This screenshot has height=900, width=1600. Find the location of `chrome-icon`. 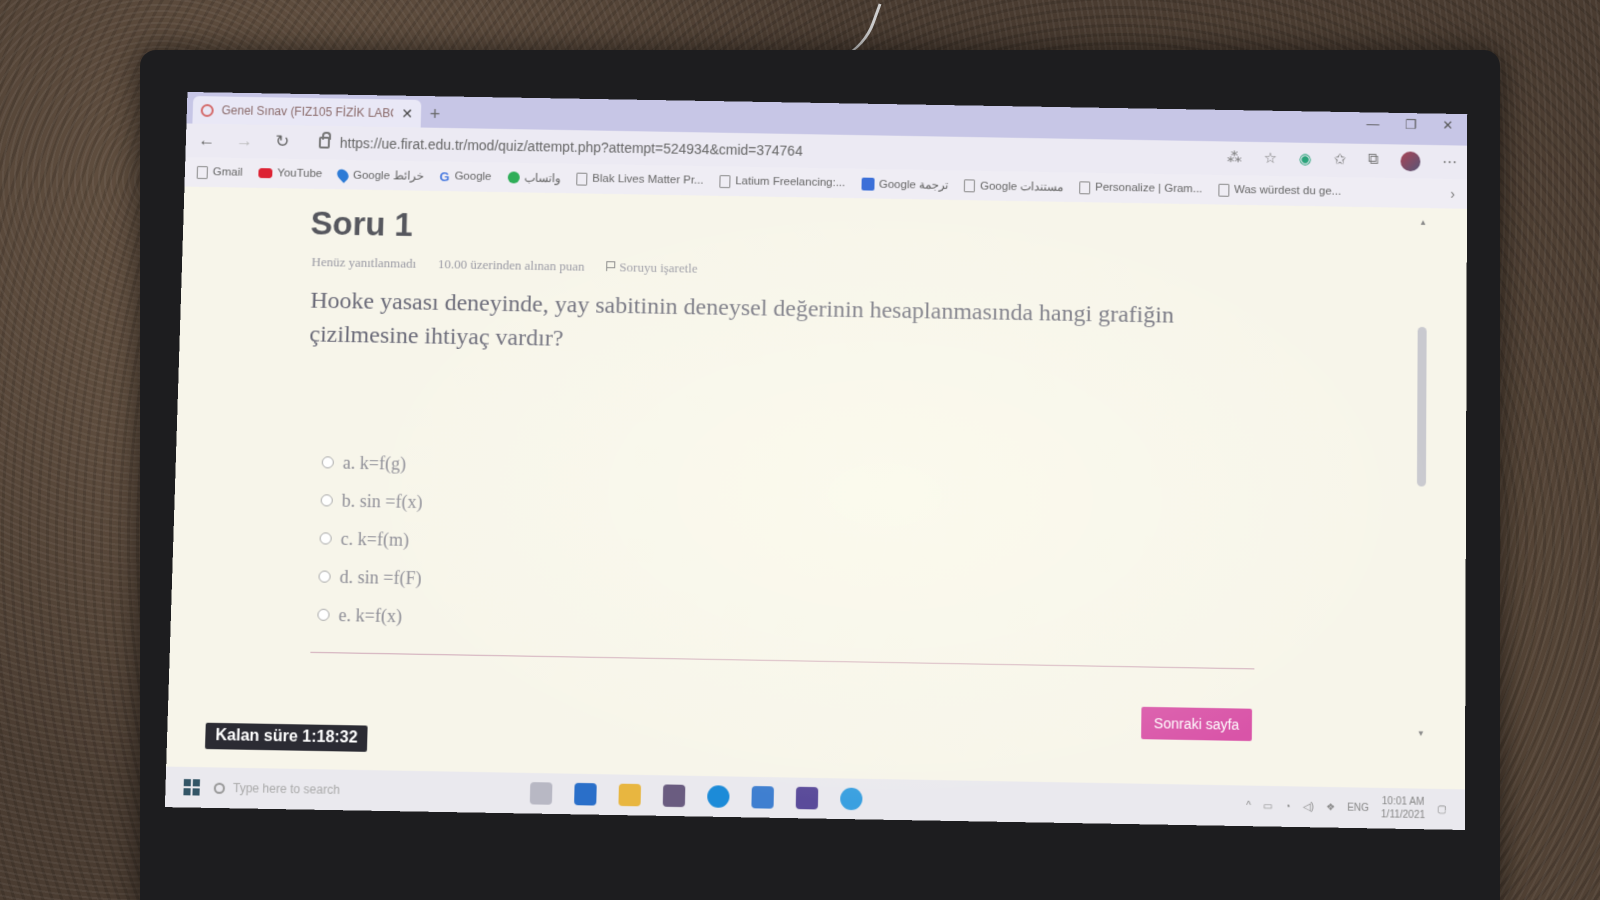

chrome-icon is located at coordinates (851, 799).